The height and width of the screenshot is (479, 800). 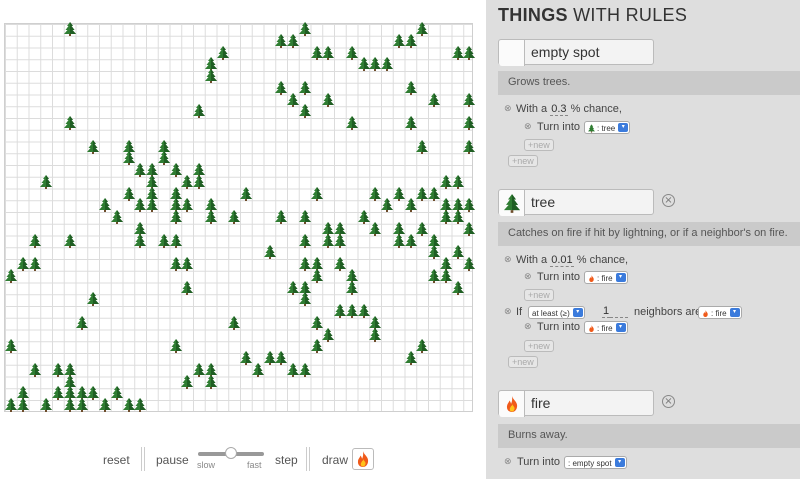 What do you see at coordinates (668, 200) in the screenshot?
I see `remove-thing-icon: ×` at bounding box center [668, 200].